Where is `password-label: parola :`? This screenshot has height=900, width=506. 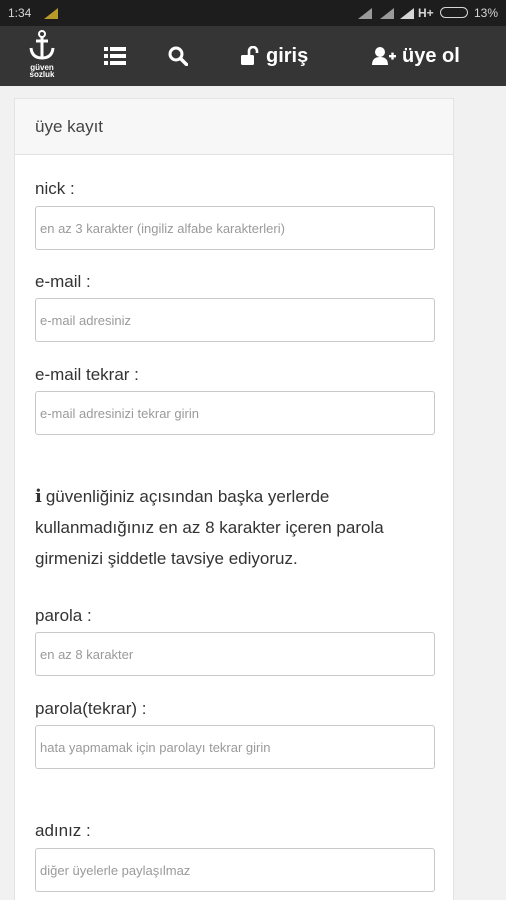 password-label: parola : is located at coordinates (63, 615).